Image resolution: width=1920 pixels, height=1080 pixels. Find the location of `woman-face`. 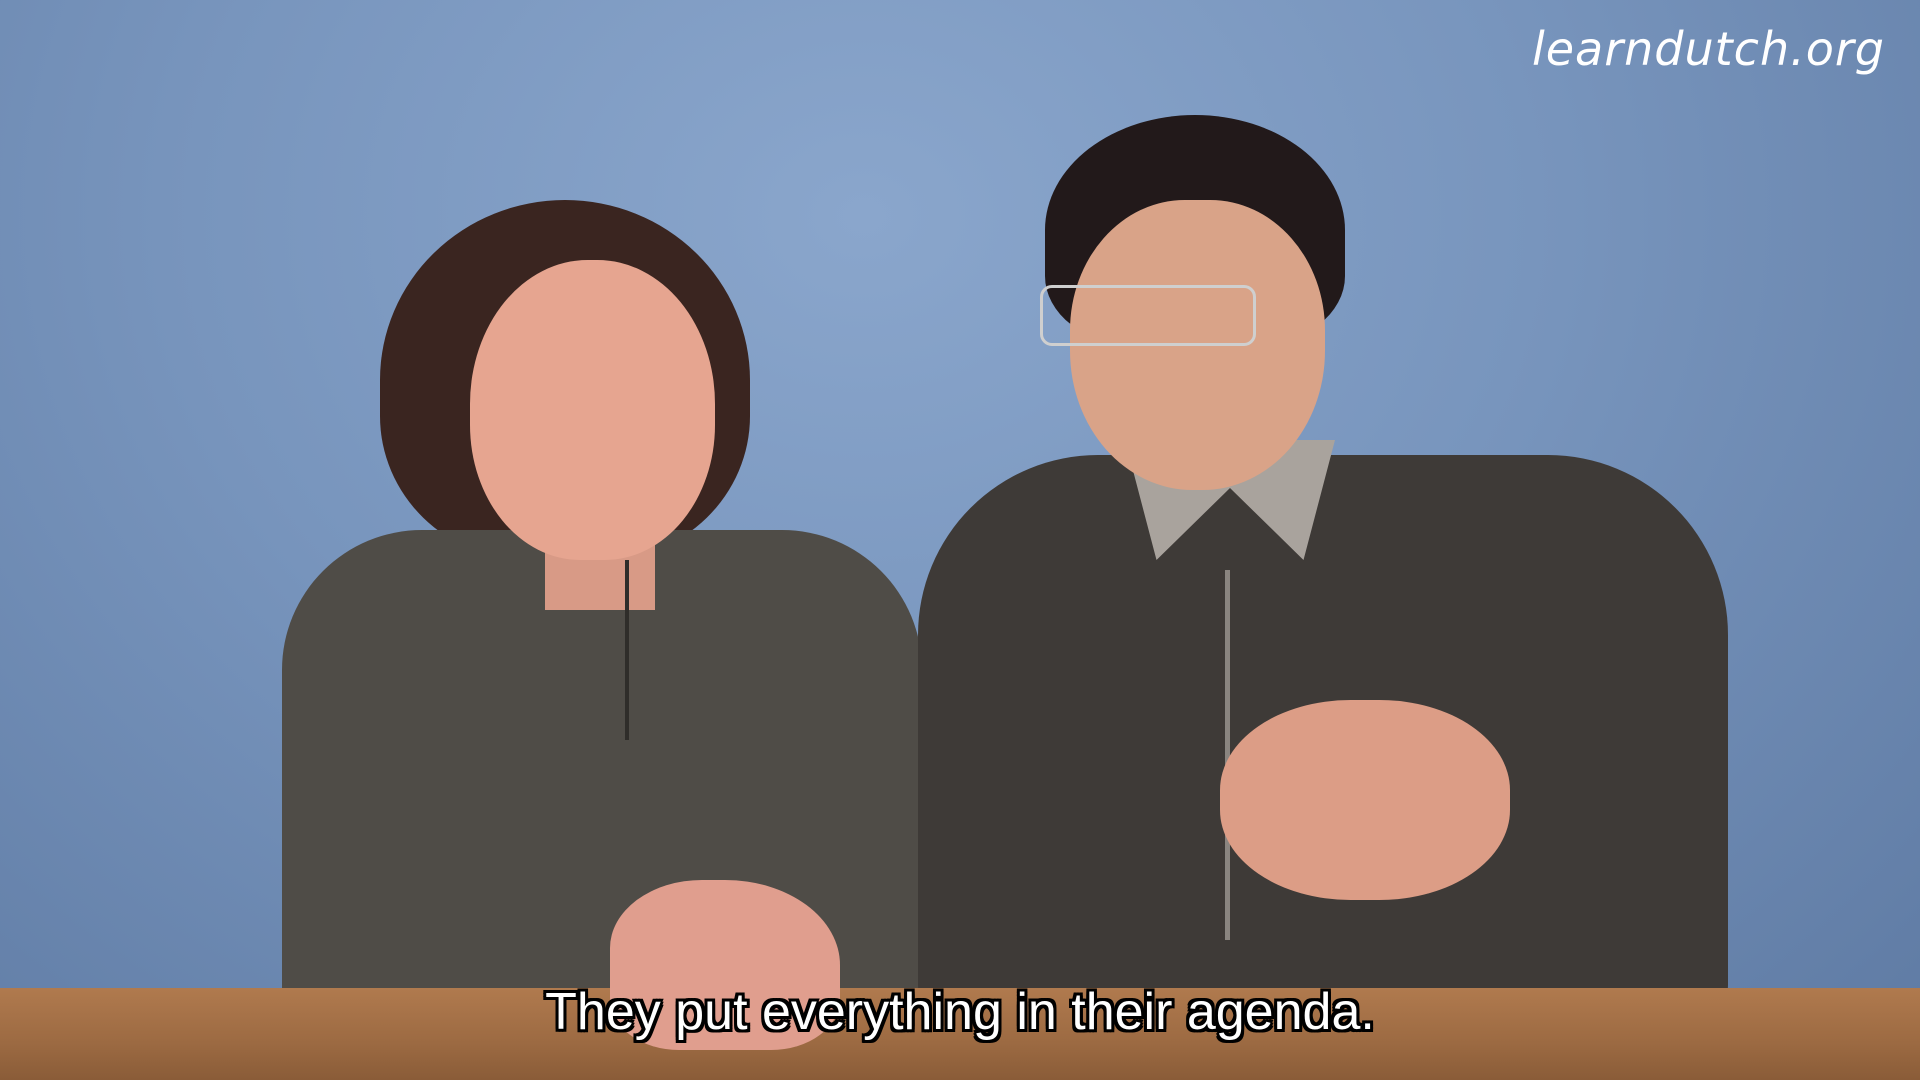

woman-face is located at coordinates (592, 410).